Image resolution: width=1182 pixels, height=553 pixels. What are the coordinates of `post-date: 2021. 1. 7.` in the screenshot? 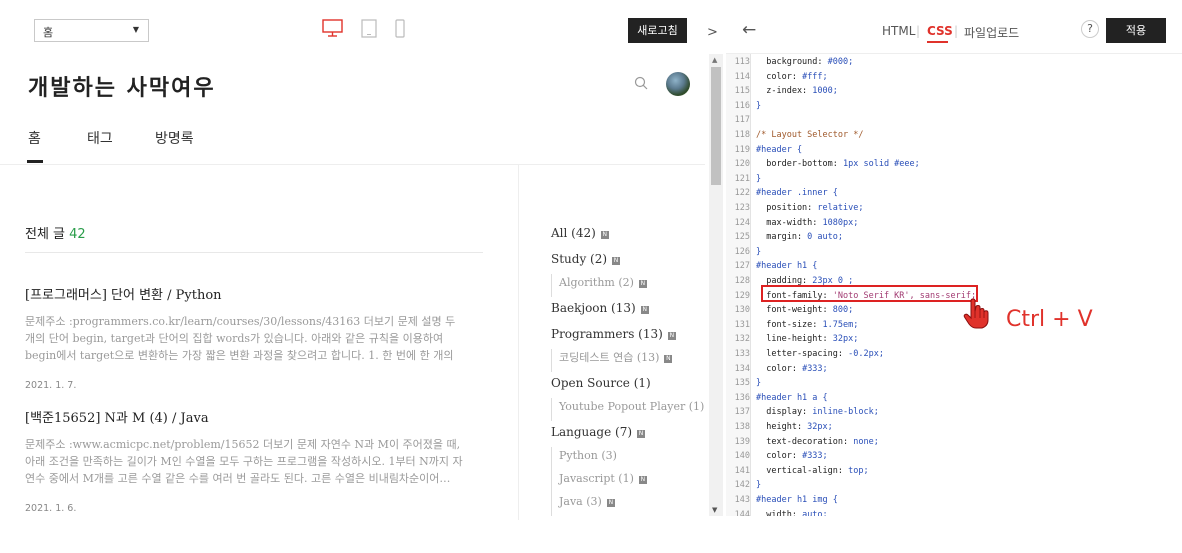 It's located at (51, 385).